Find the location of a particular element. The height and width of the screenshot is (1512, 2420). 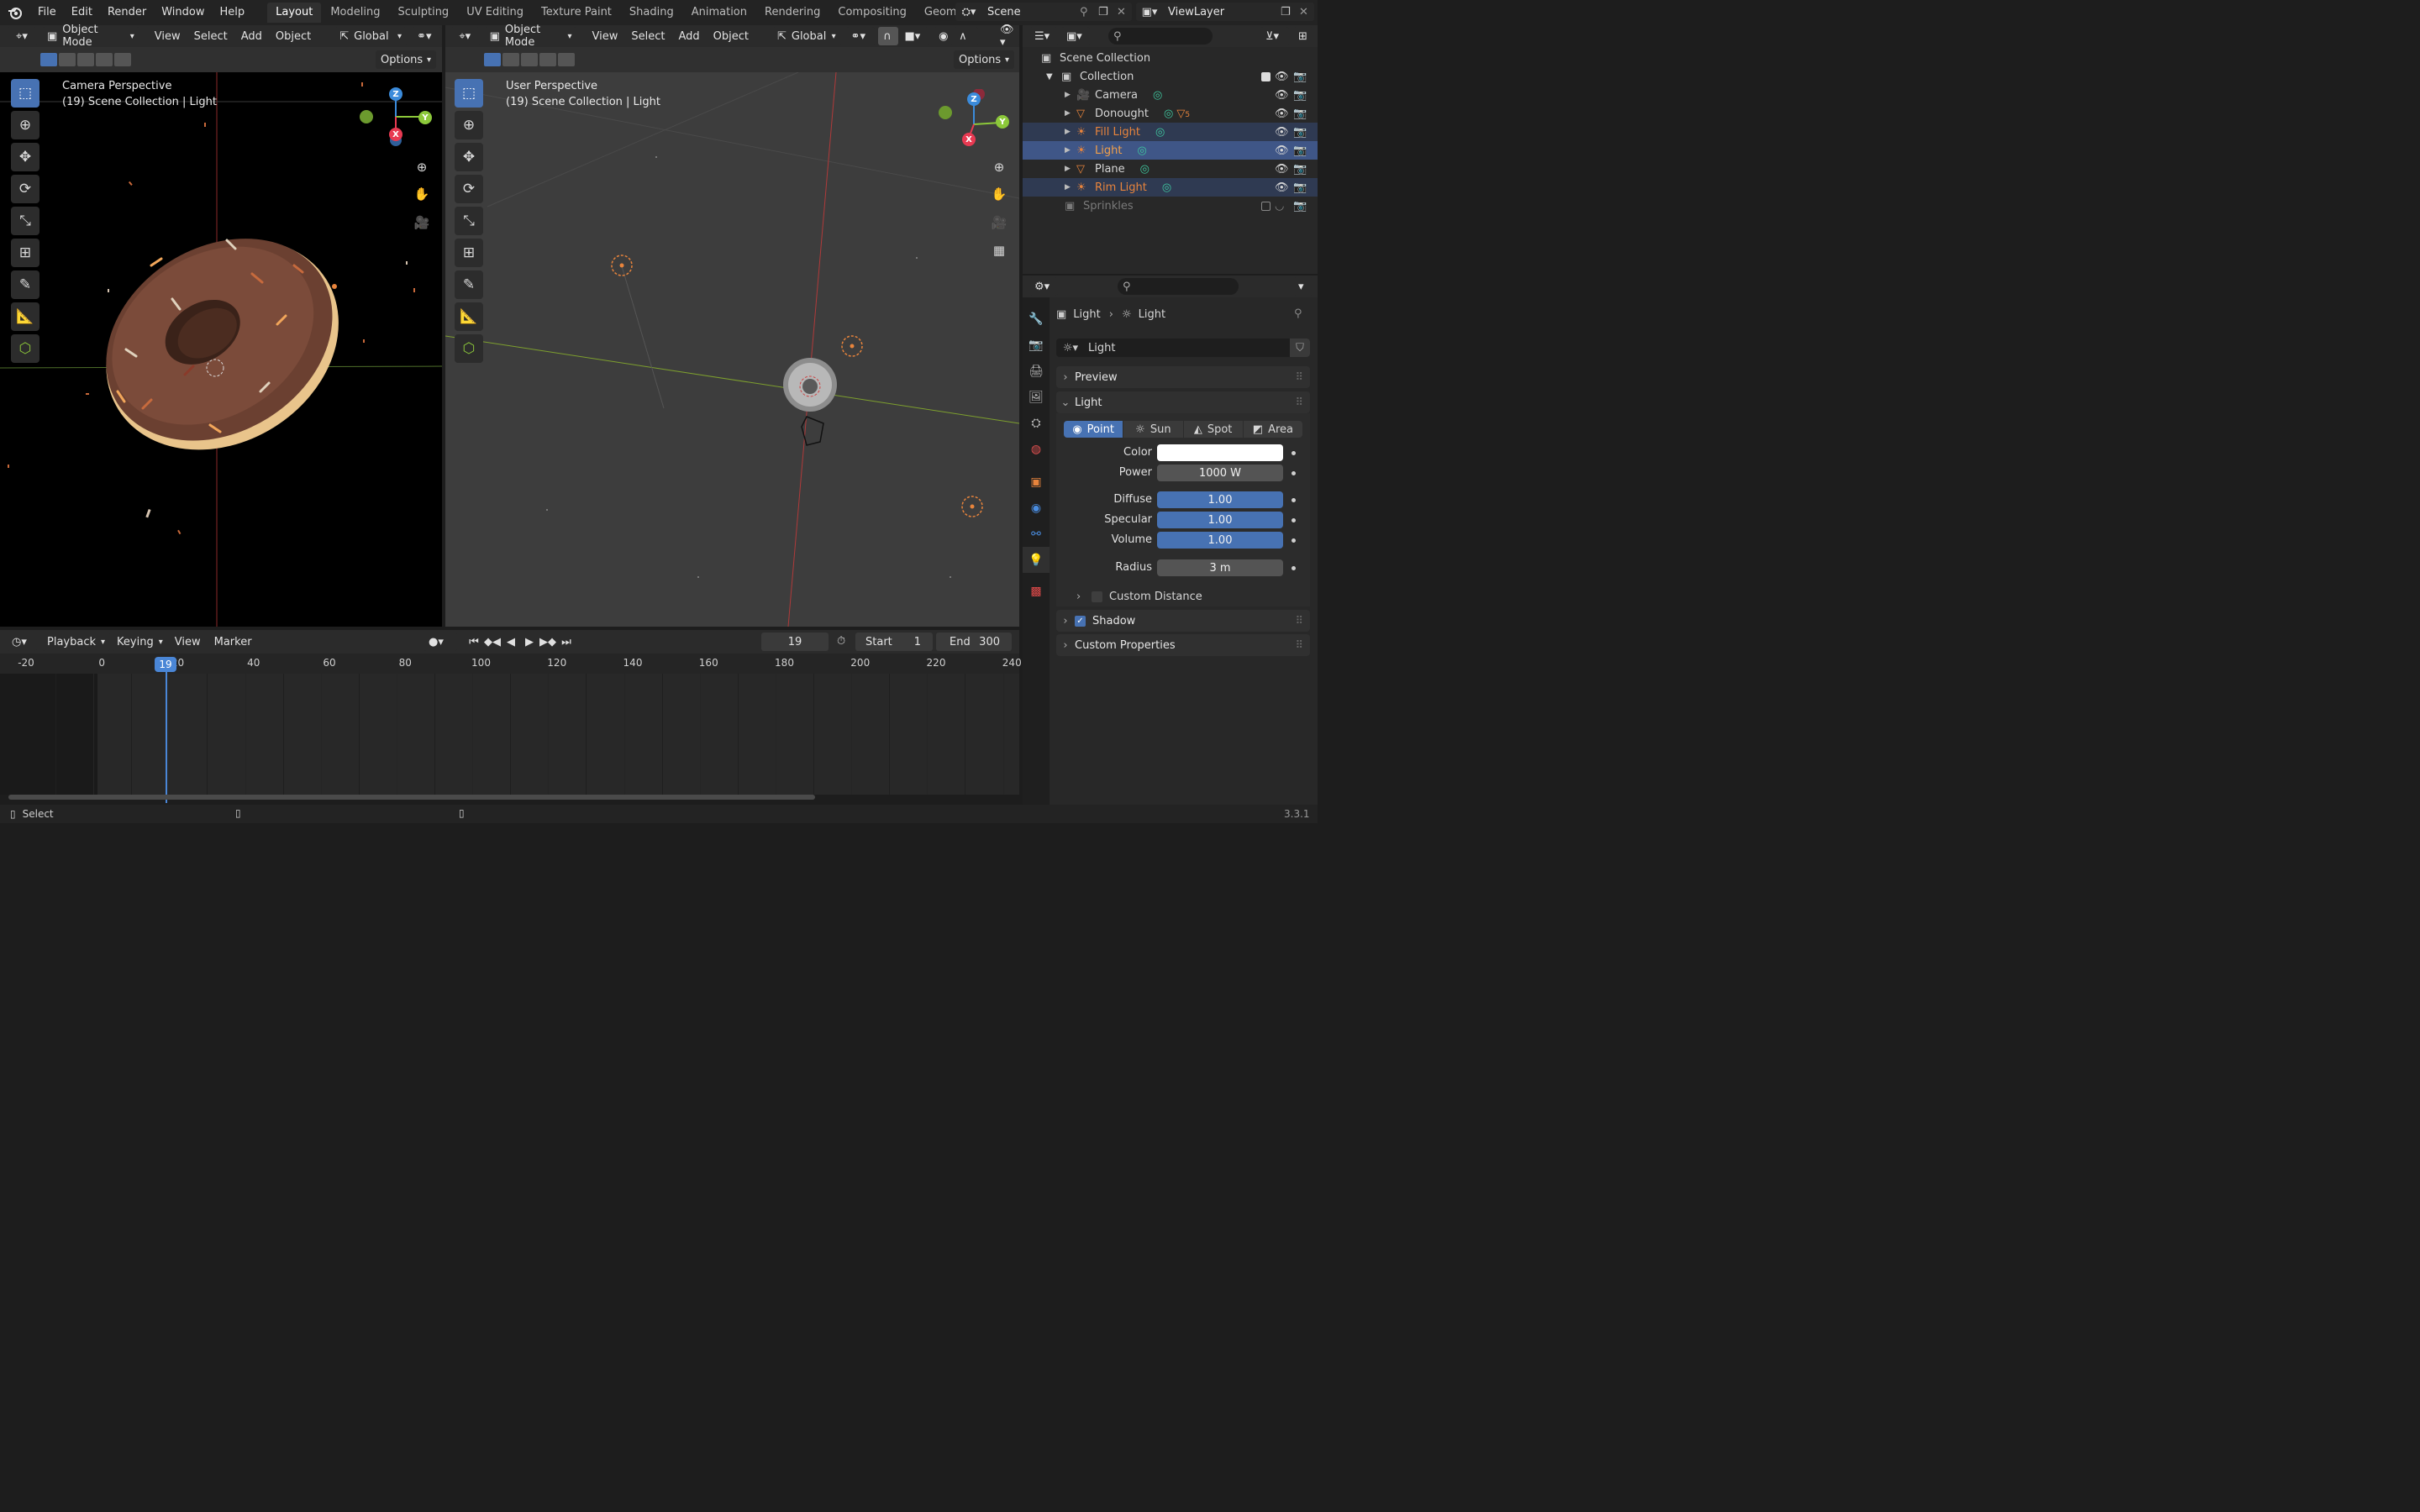

menu-edit: Edit is located at coordinates (82, 12).